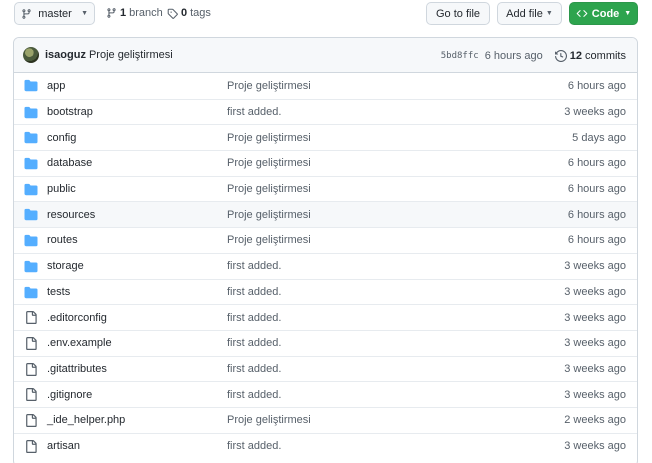  Describe the element at coordinates (533, 55) in the screenshot. I see `commit-details: 5bd8ffc 6 hours ago 12 commits` at that location.